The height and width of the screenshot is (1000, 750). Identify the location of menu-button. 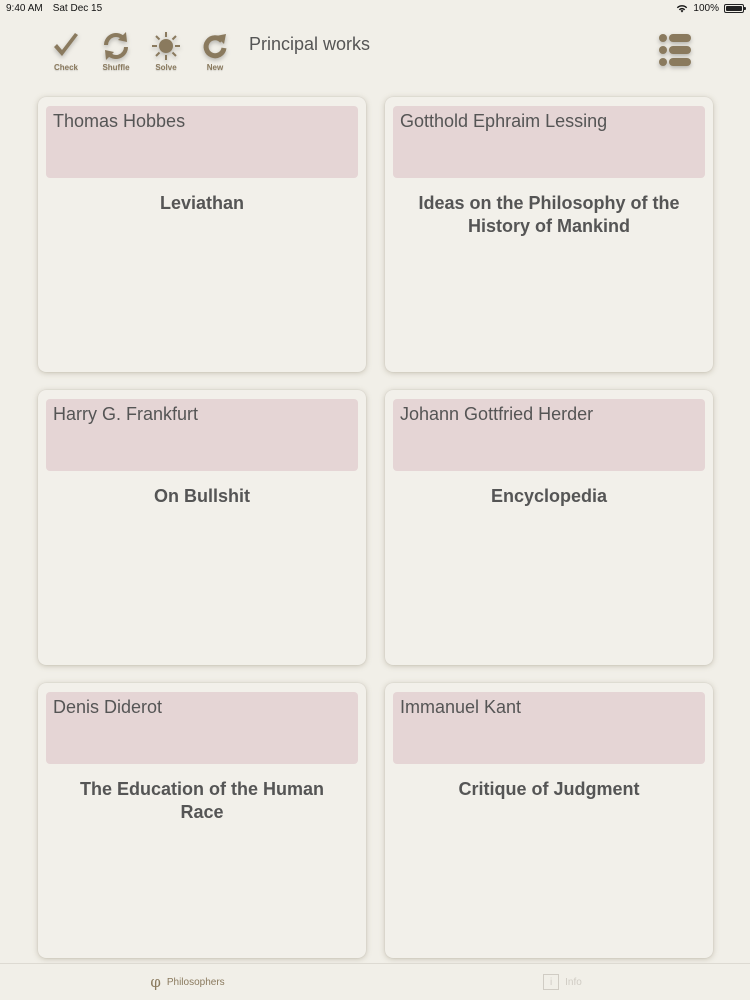
(674, 50).